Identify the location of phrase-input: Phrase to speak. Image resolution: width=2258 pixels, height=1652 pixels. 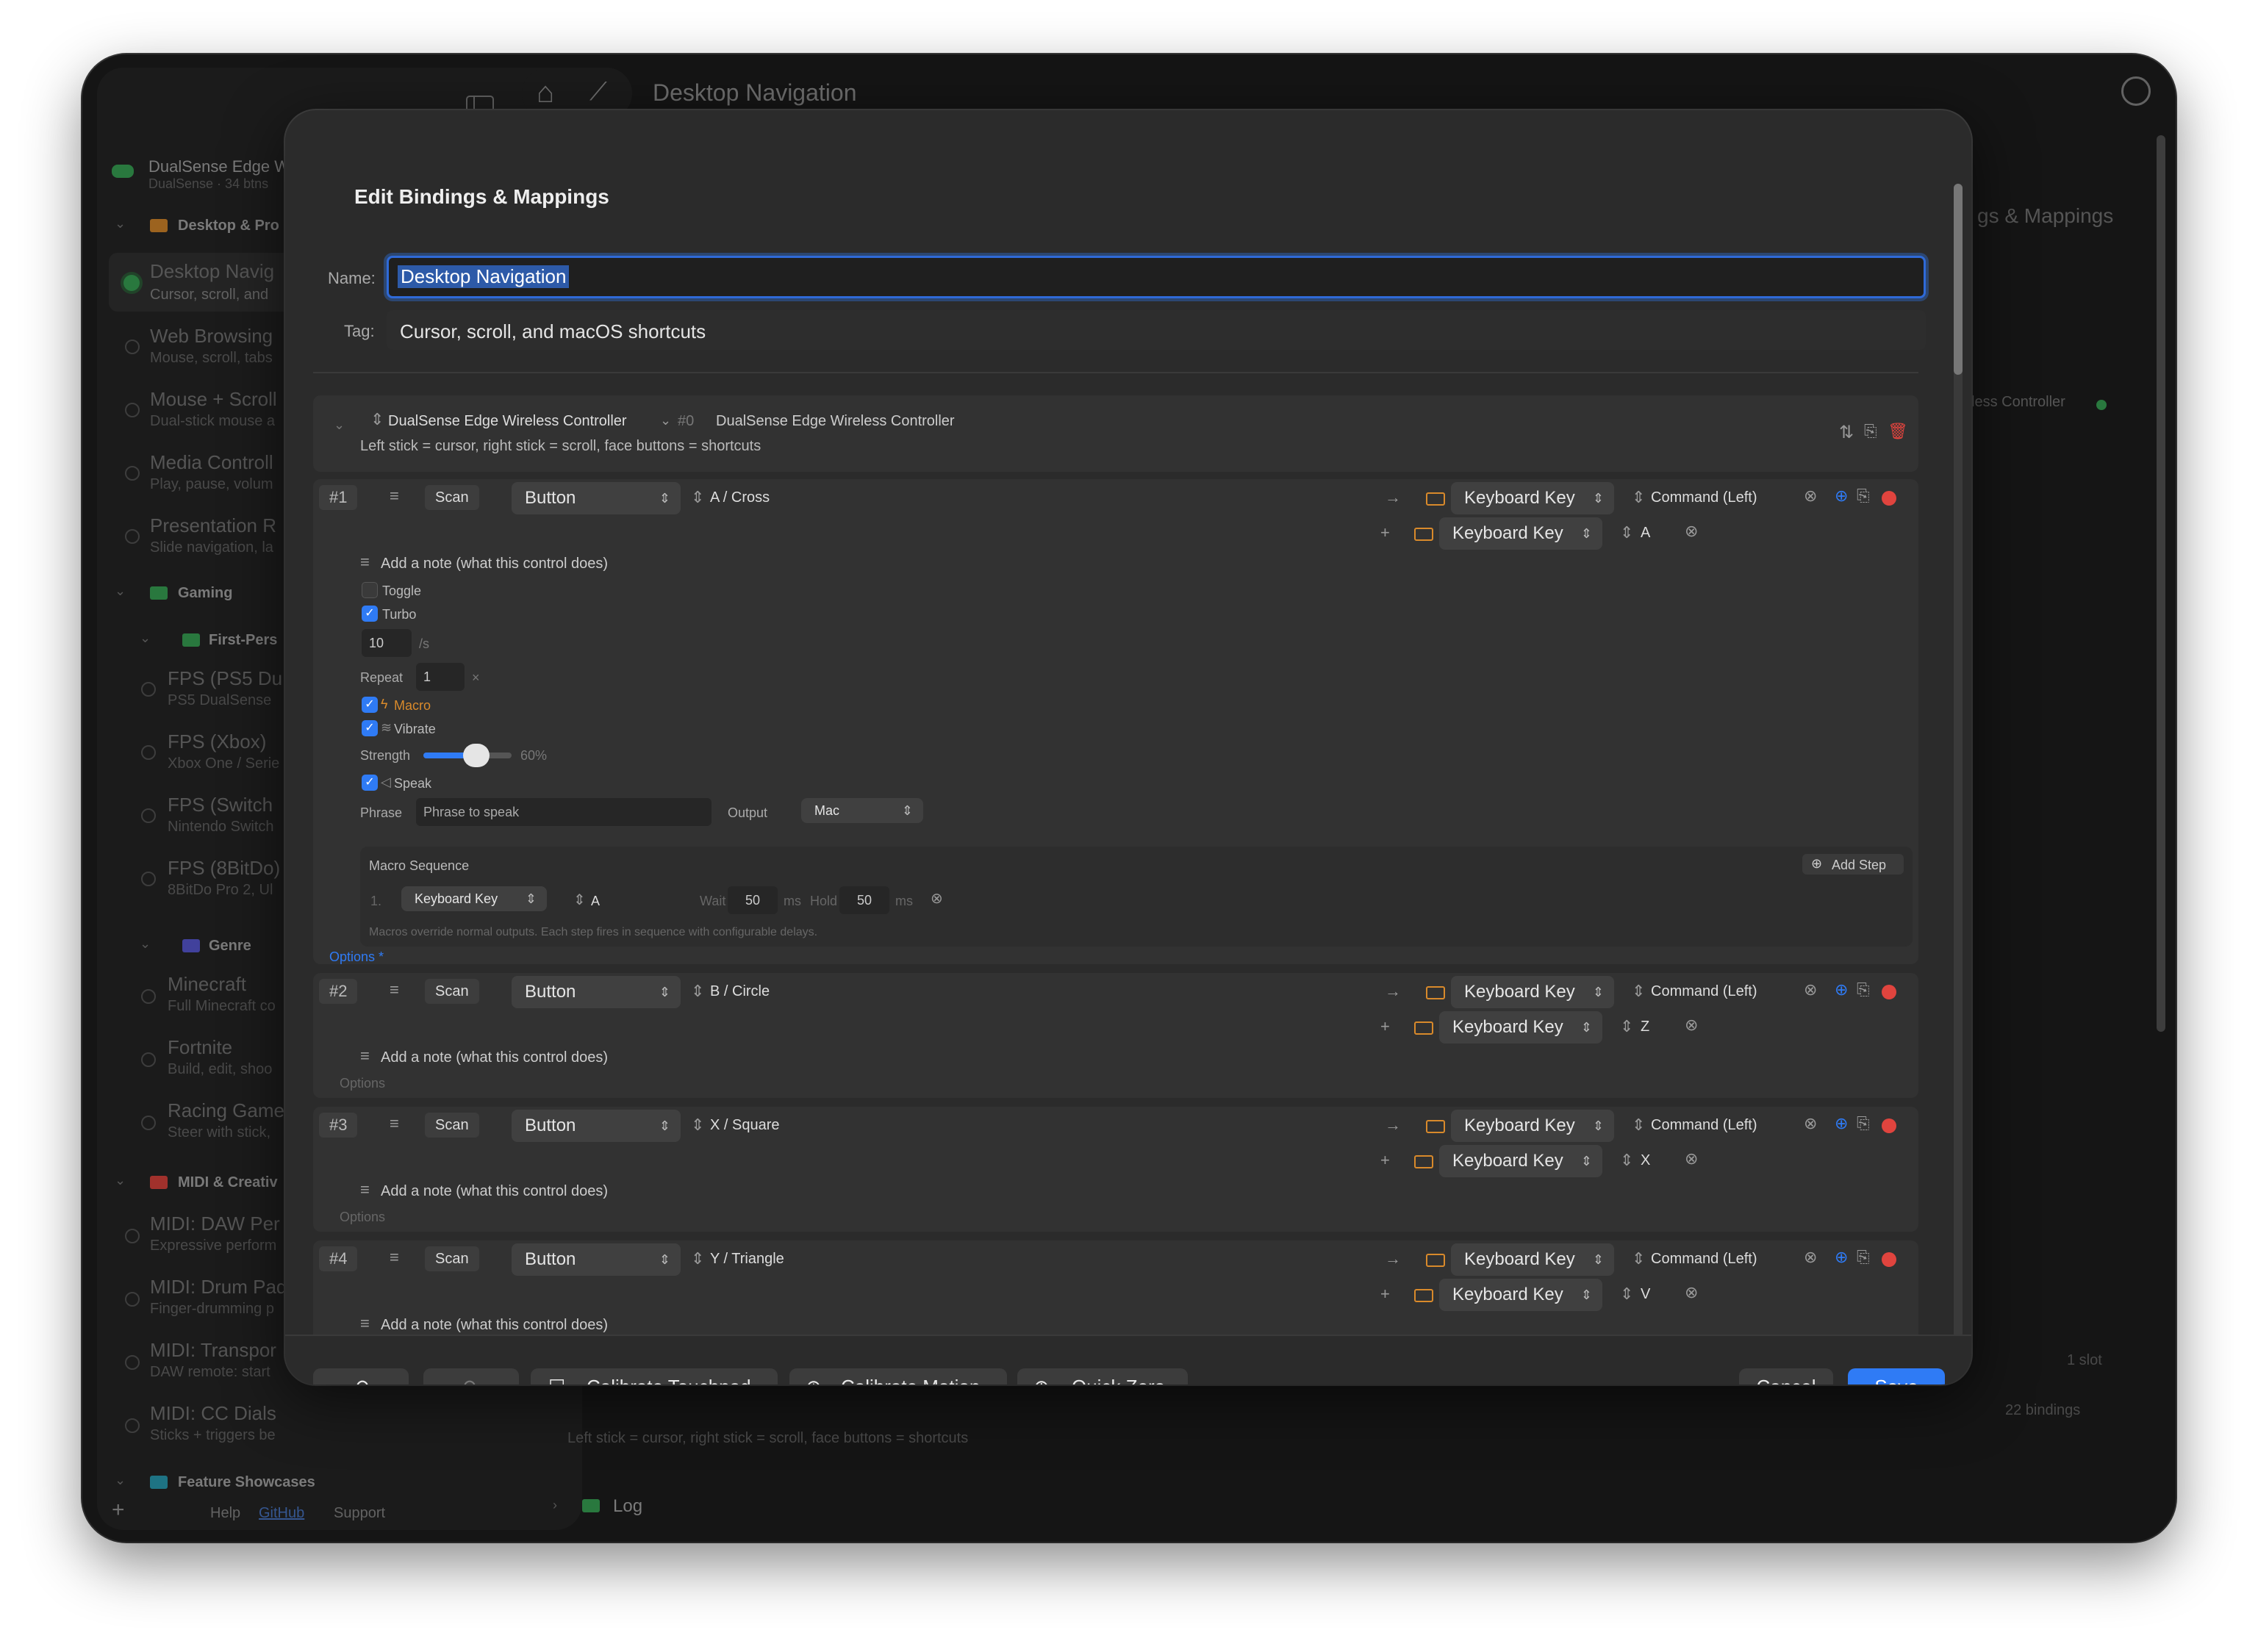
(564, 812).